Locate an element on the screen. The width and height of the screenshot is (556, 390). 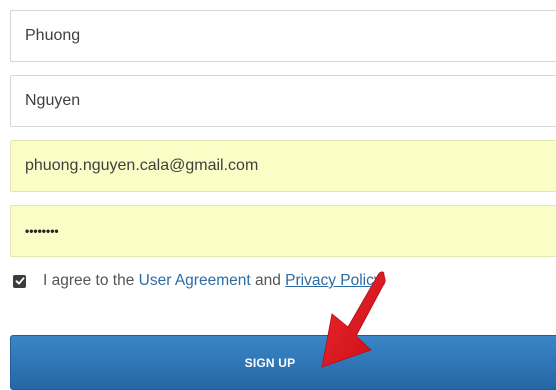
privacy-policy-link: Privacy Policy is located at coordinates (333, 281).